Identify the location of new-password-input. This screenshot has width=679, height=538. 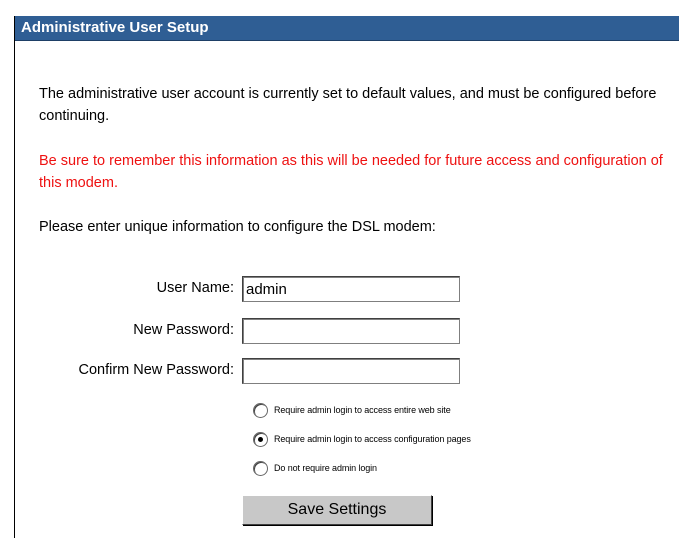
(351, 331).